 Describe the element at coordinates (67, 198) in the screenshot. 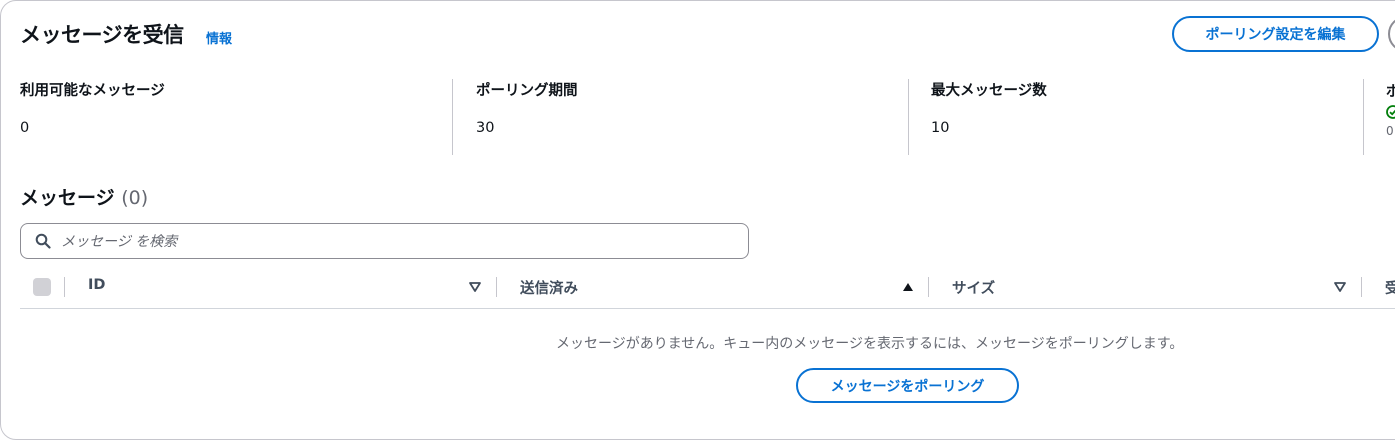

I see `messages-title: メッセージ` at that location.